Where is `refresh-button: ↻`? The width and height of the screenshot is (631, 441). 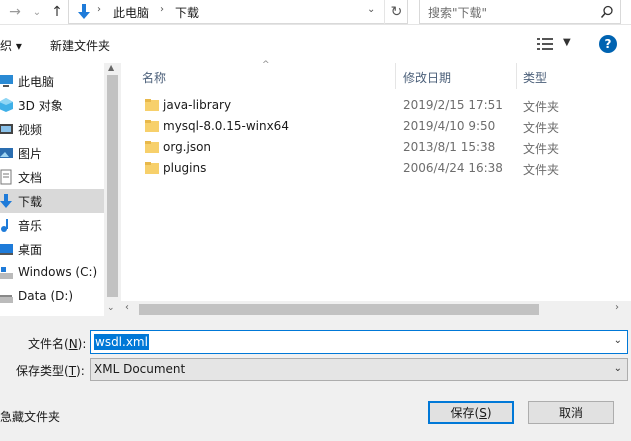
refresh-button: ↻ is located at coordinates (396, 12).